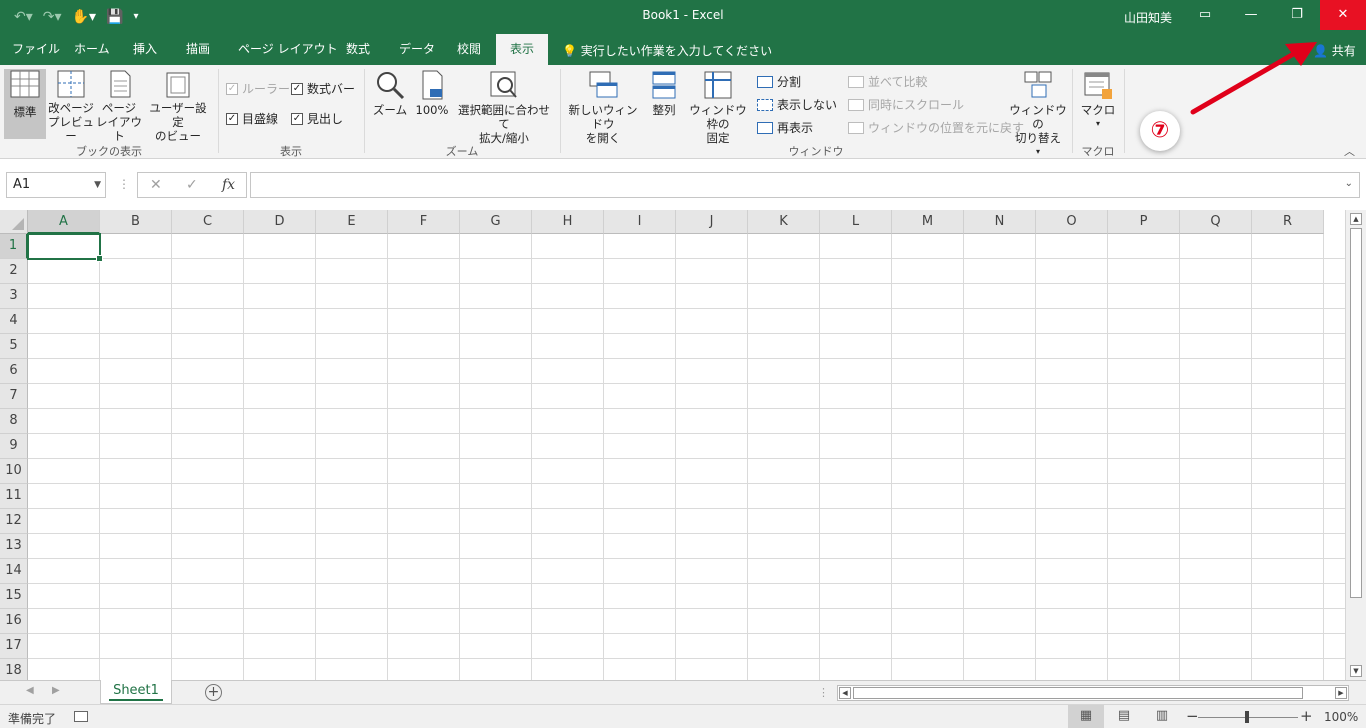  What do you see at coordinates (14, 271) in the screenshot?
I see `row-header: 2` at bounding box center [14, 271].